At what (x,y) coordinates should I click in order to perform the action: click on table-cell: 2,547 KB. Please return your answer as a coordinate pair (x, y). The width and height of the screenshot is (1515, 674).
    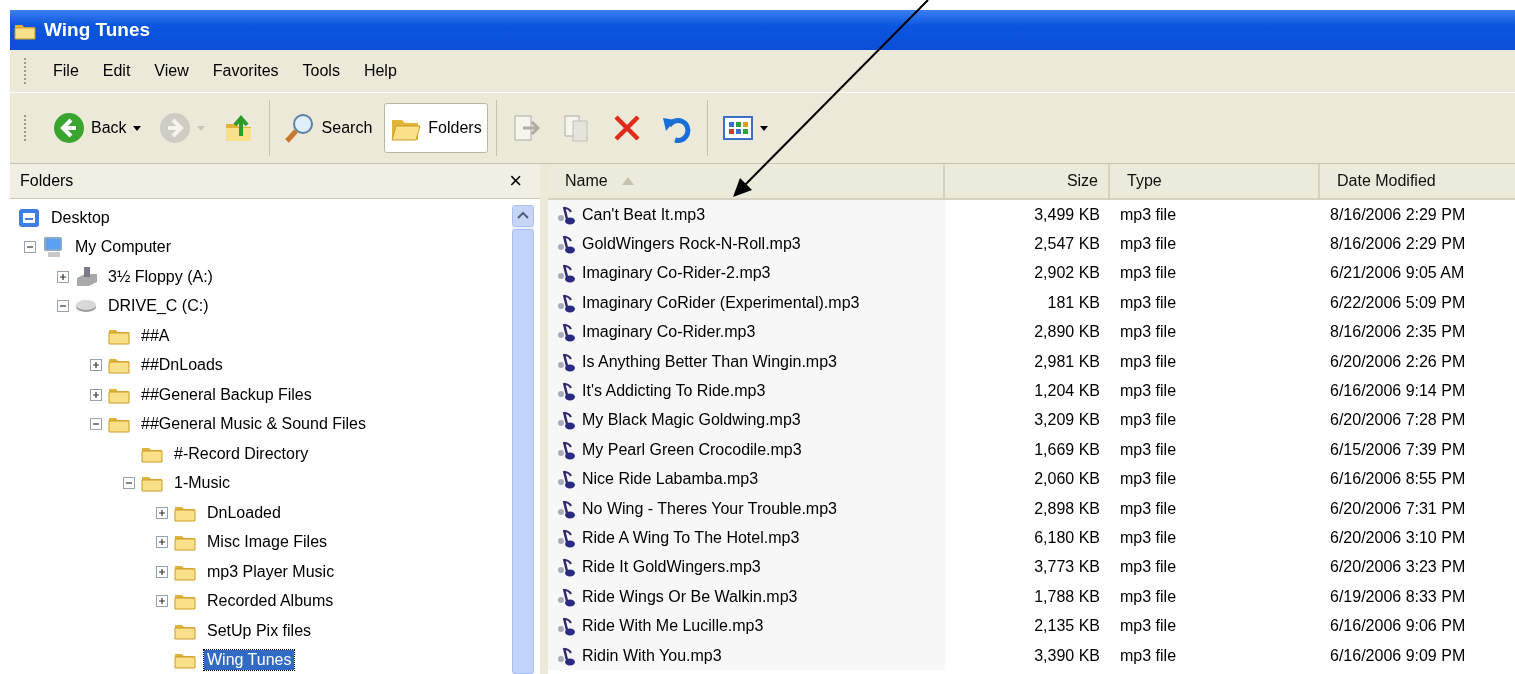
    Looking at the image, I should click on (1067, 244).